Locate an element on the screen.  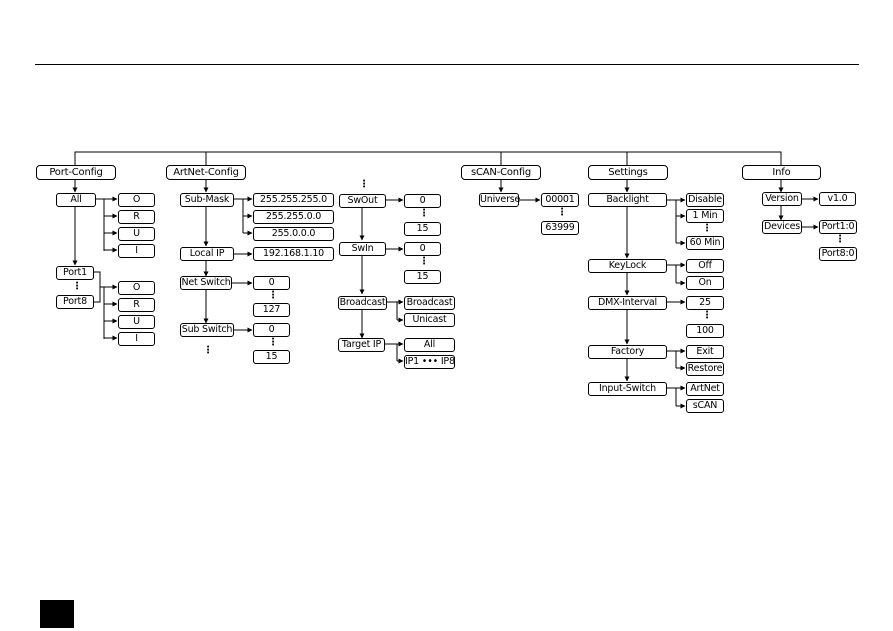
ellipsis-ports: ⋮ is located at coordinates (77, 286).